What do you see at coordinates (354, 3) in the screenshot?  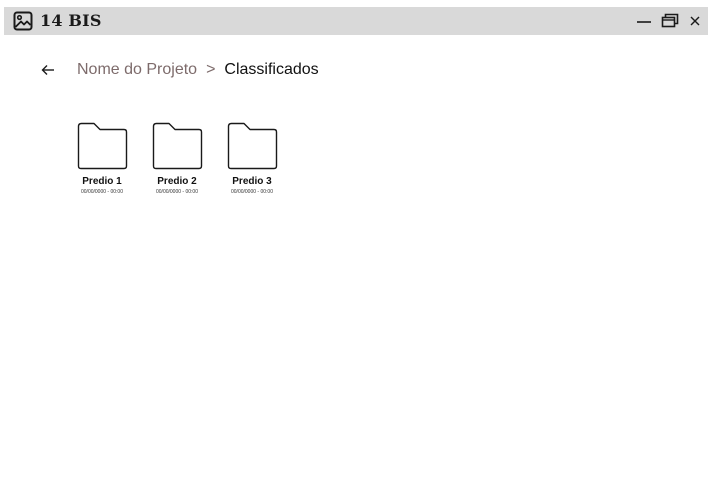 I see `window-top-edge` at bounding box center [354, 3].